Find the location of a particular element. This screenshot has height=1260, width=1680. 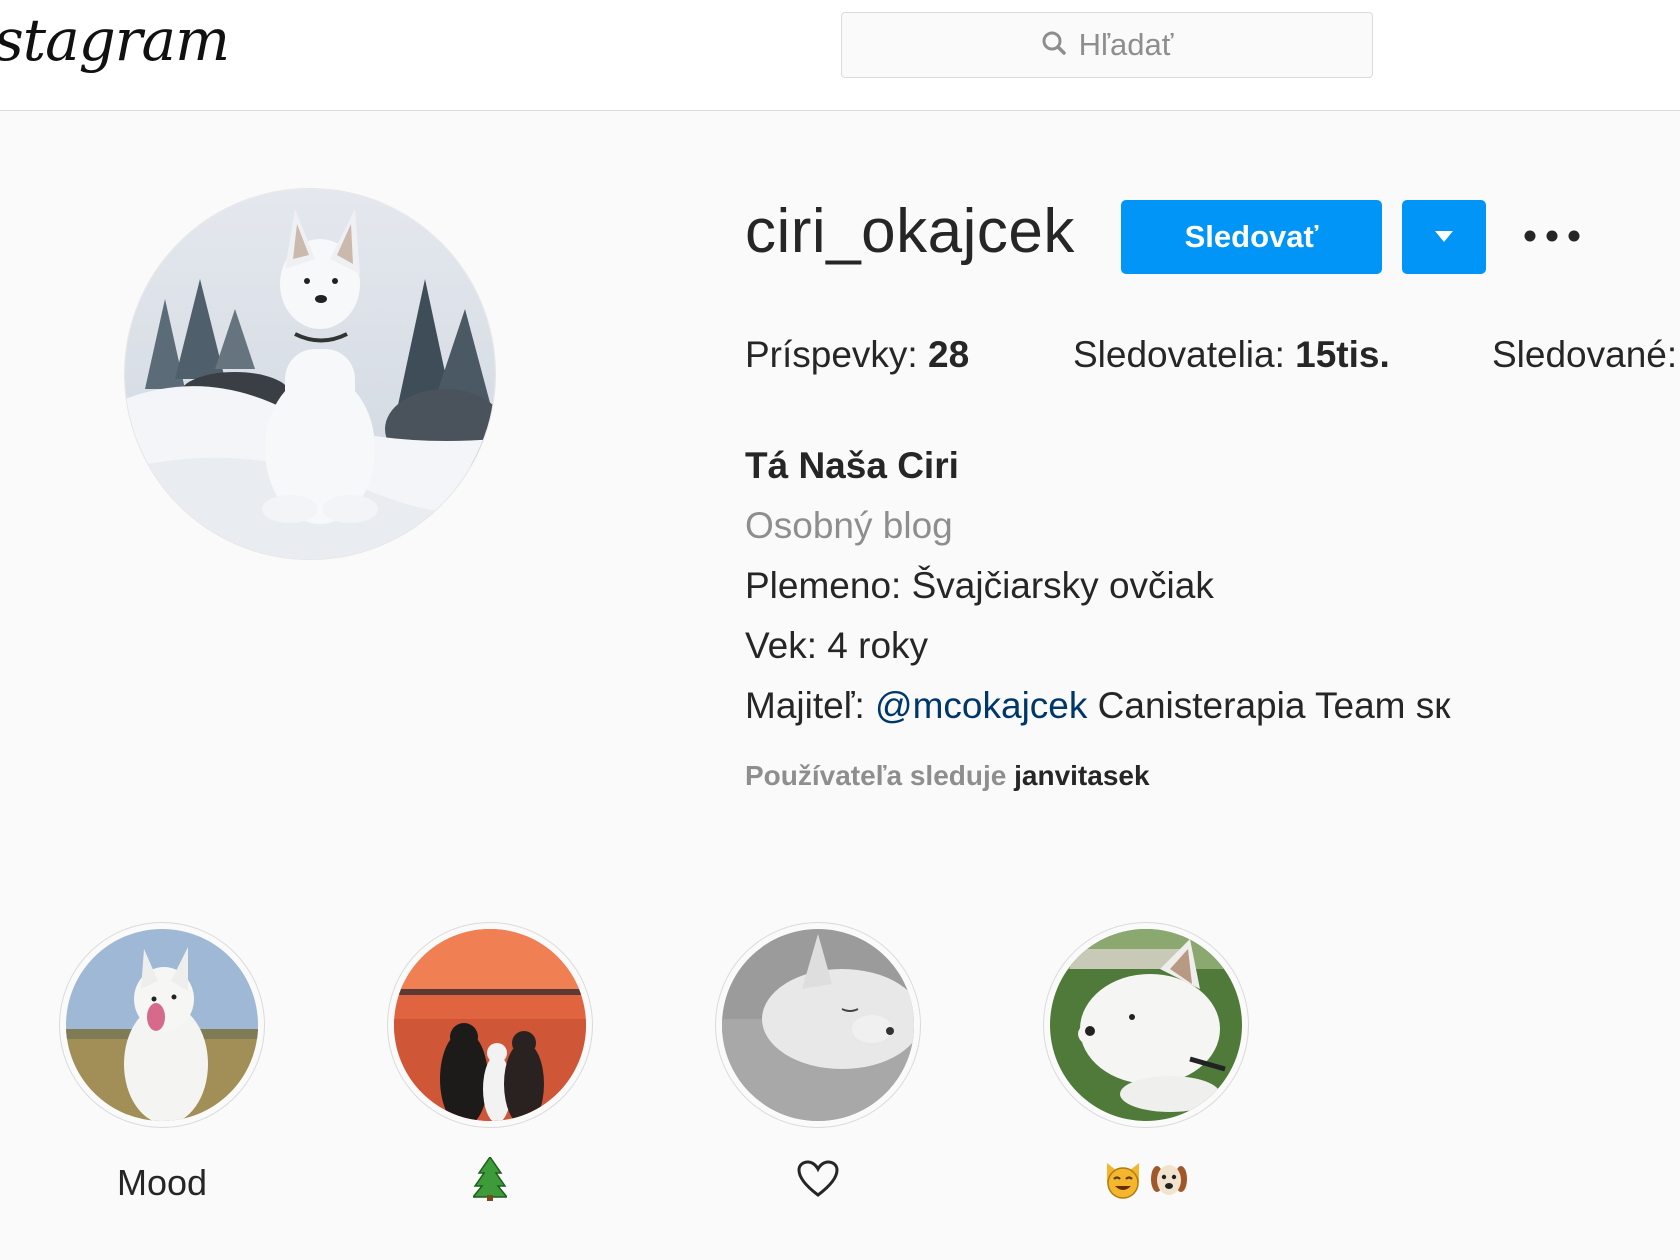

owner-prefix: Majiteľ: is located at coordinates (805, 705).